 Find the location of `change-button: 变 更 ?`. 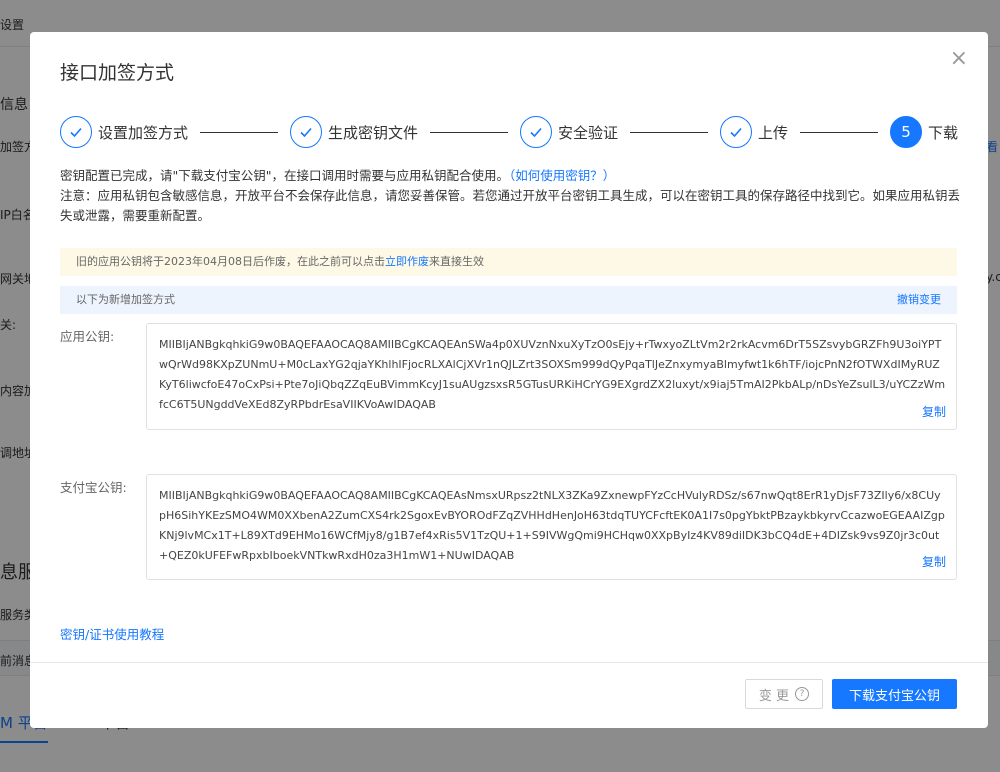

change-button: 变 更 ? is located at coordinates (784, 694).